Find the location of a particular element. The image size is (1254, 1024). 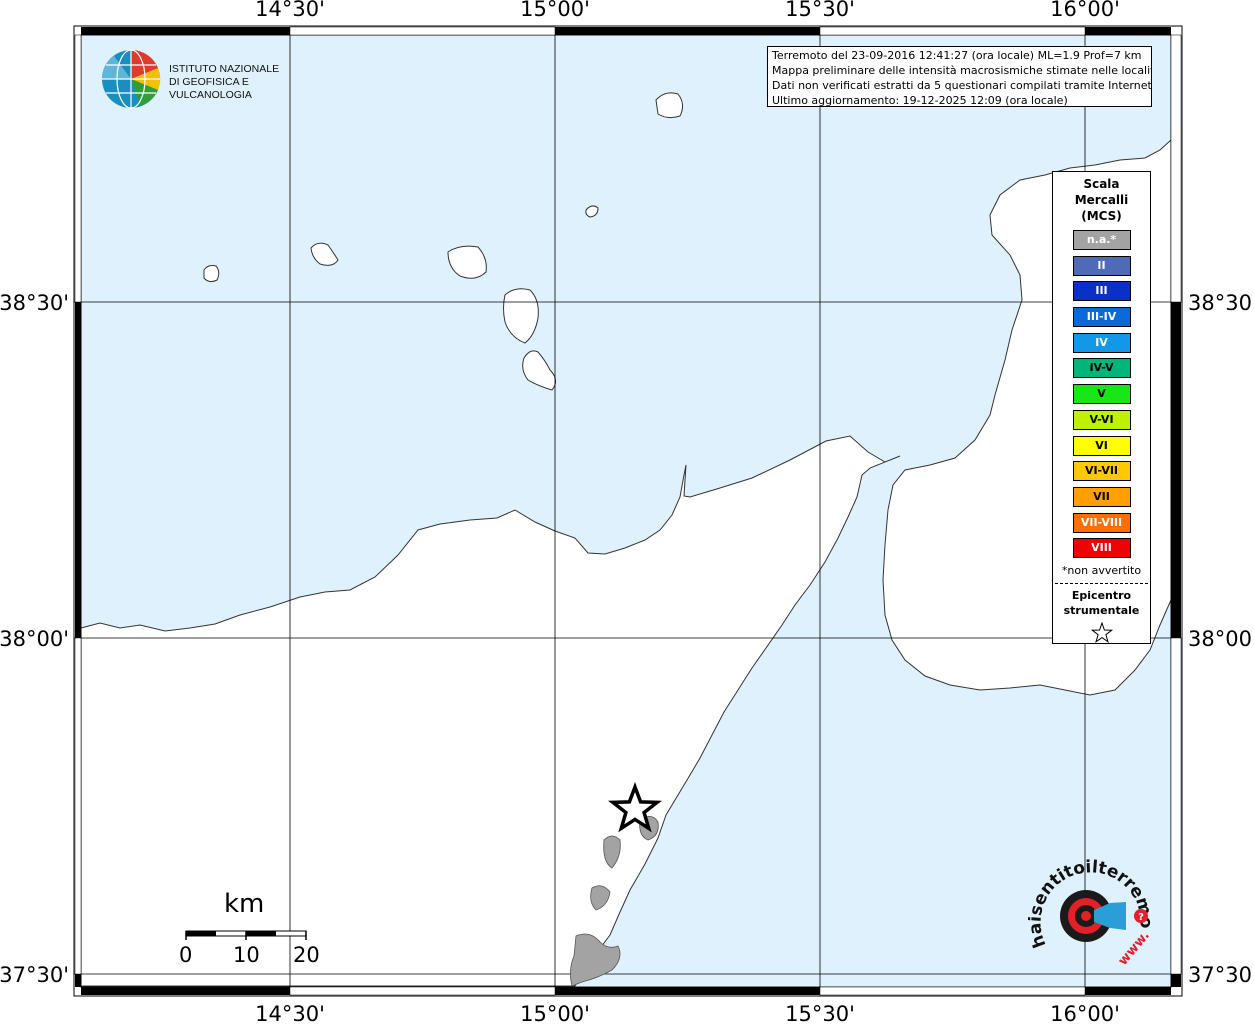

stromboli-island is located at coordinates (669, 105).